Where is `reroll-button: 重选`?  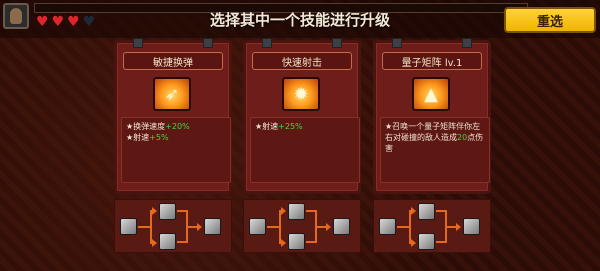 reroll-button: 重选 is located at coordinates (550, 20).